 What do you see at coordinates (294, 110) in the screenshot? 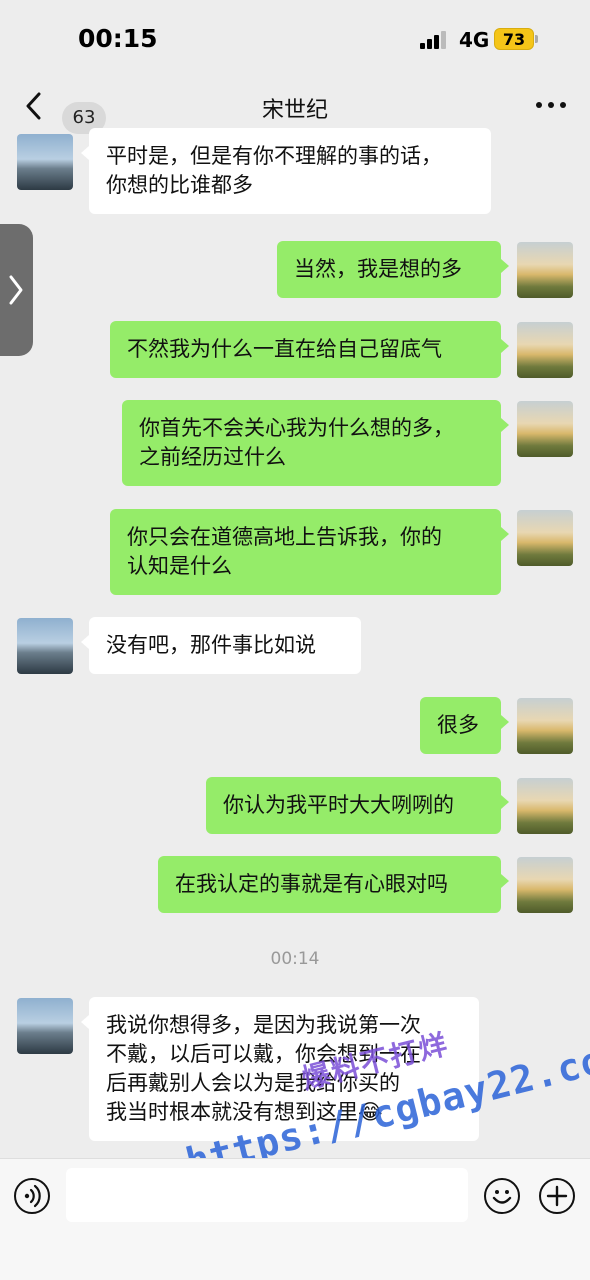
I see `chat-title: 宋世纪` at bounding box center [294, 110].